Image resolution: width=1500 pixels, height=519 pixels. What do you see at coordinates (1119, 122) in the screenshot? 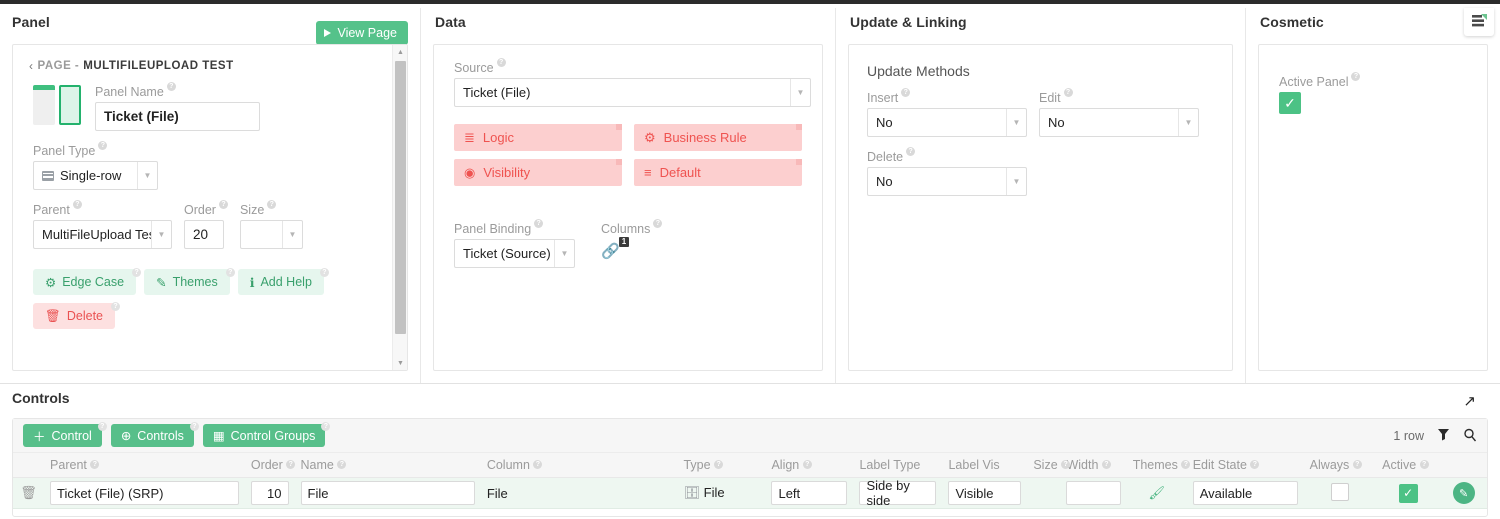
I see `edit-select: No ▼` at bounding box center [1119, 122].